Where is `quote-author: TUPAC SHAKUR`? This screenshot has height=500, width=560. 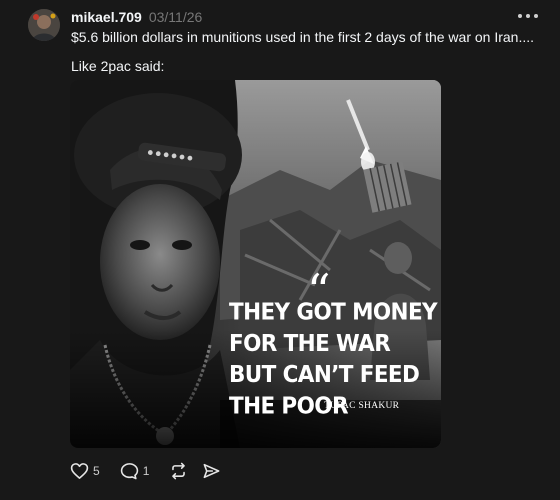 quote-author: TUPAC SHAKUR is located at coordinates (362, 406).